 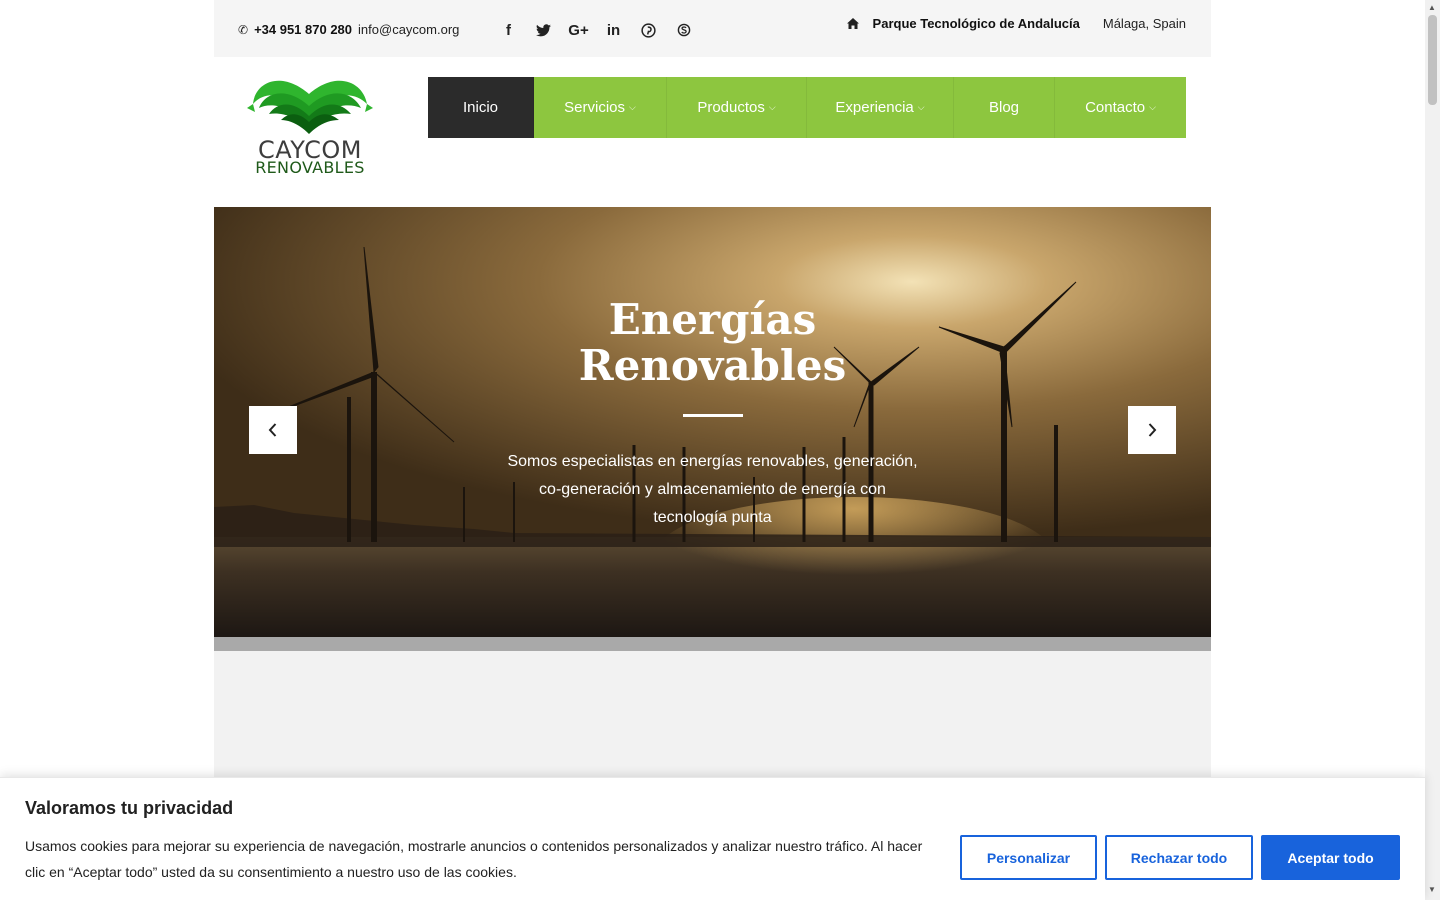 I want to click on nav-item-productos: Productos ⌵, so click(x=737, y=107).